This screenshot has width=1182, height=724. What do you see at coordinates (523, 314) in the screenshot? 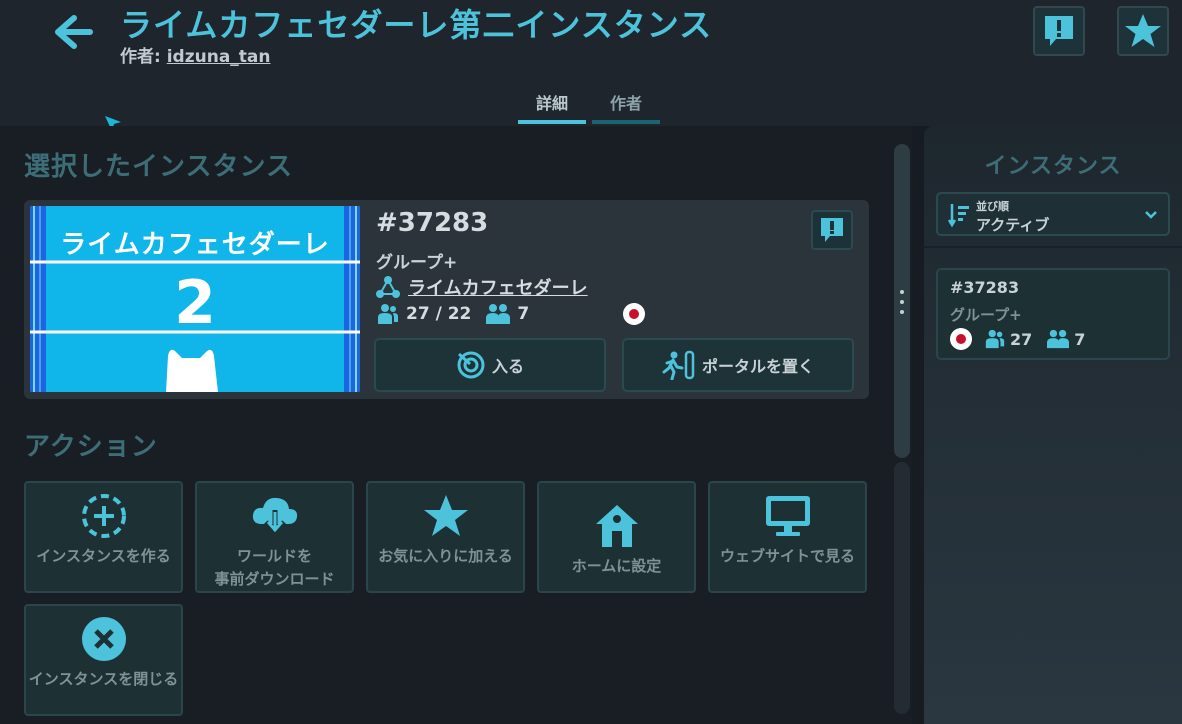
I see `friend-count: 7` at bounding box center [523, 314].